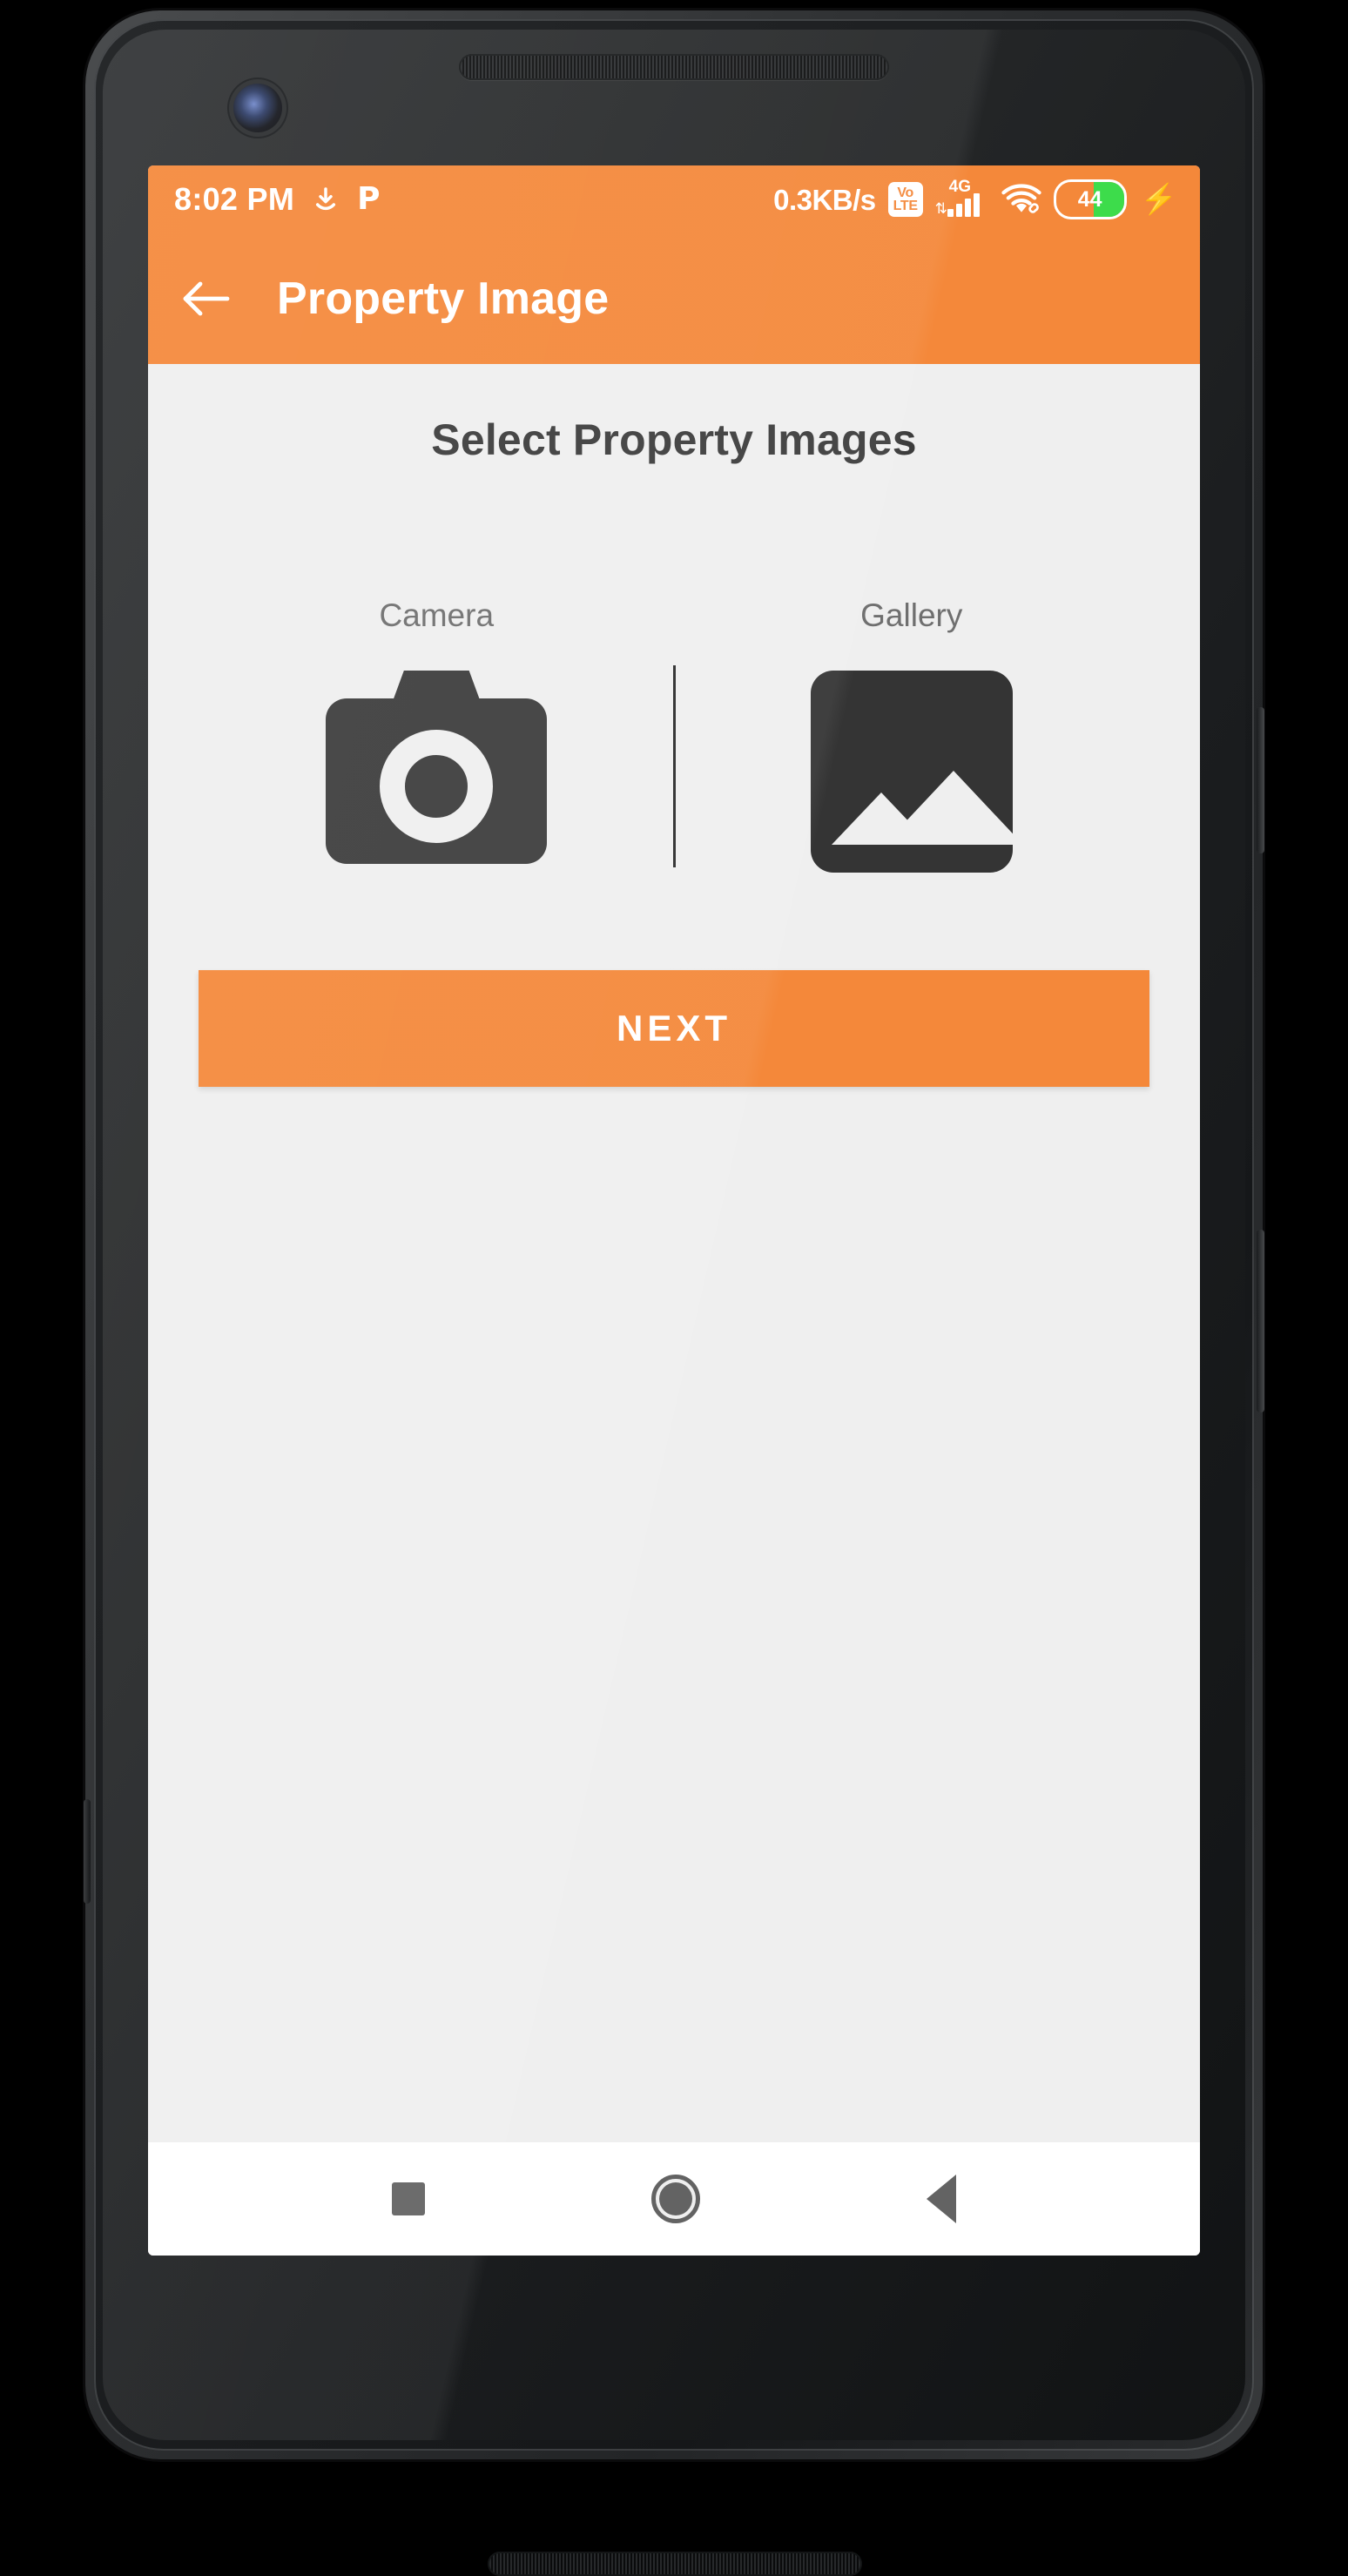 The height and width of the screenshot is (2576, 1348). I want to click on recents-square-icon, so click(408, 2198).